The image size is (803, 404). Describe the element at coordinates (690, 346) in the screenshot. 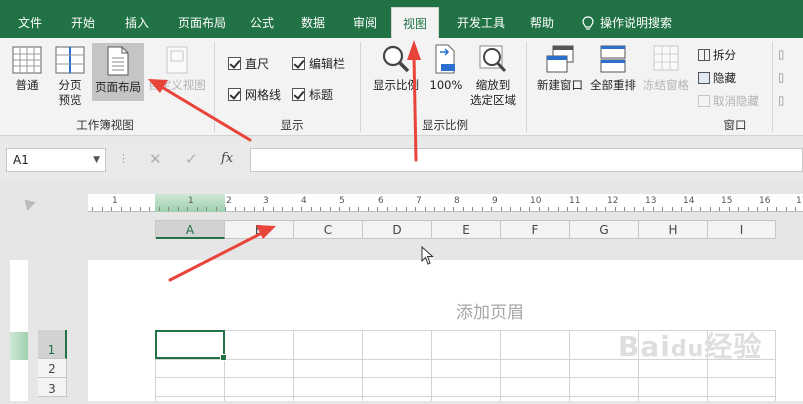

I see `watermark-logo: Baidu经验` at that location.